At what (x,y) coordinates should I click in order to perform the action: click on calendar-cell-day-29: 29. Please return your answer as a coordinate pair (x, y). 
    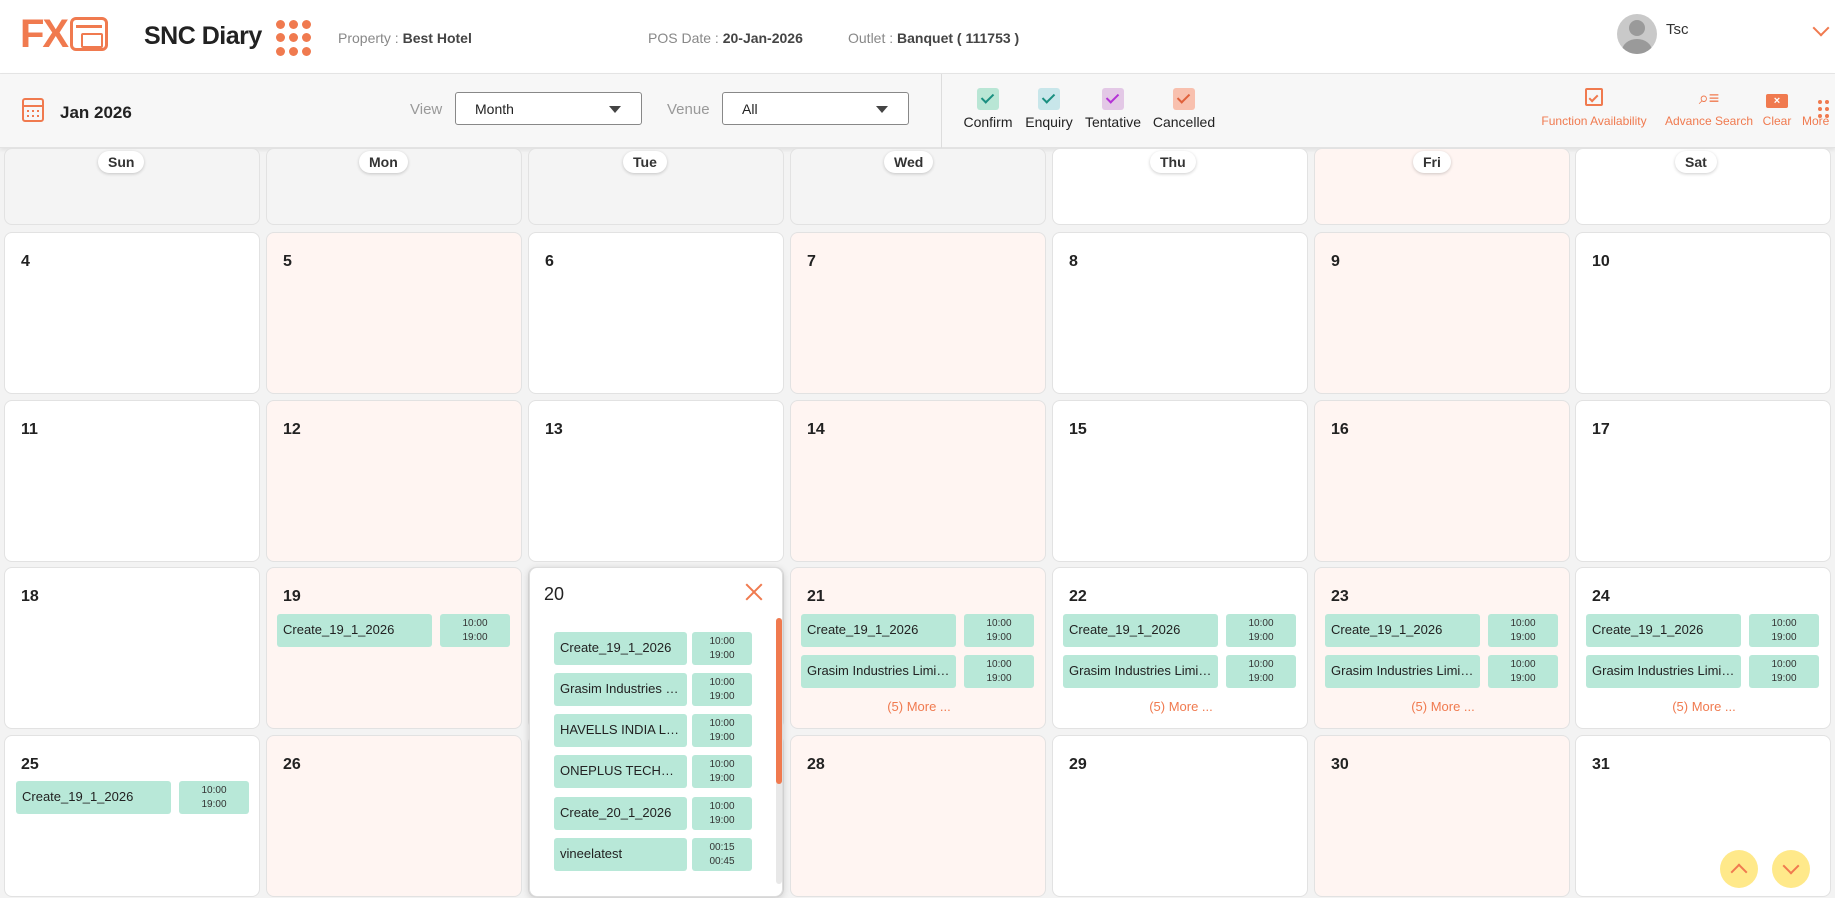
    Looking at the image, I should click on (1180, 816).